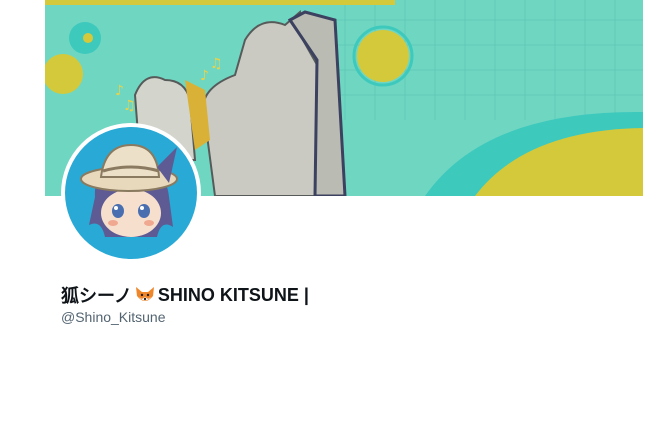 Image resolution: width=665 pixels, height=428 pixels. I want to click on avatar-image, so click(131, 193).